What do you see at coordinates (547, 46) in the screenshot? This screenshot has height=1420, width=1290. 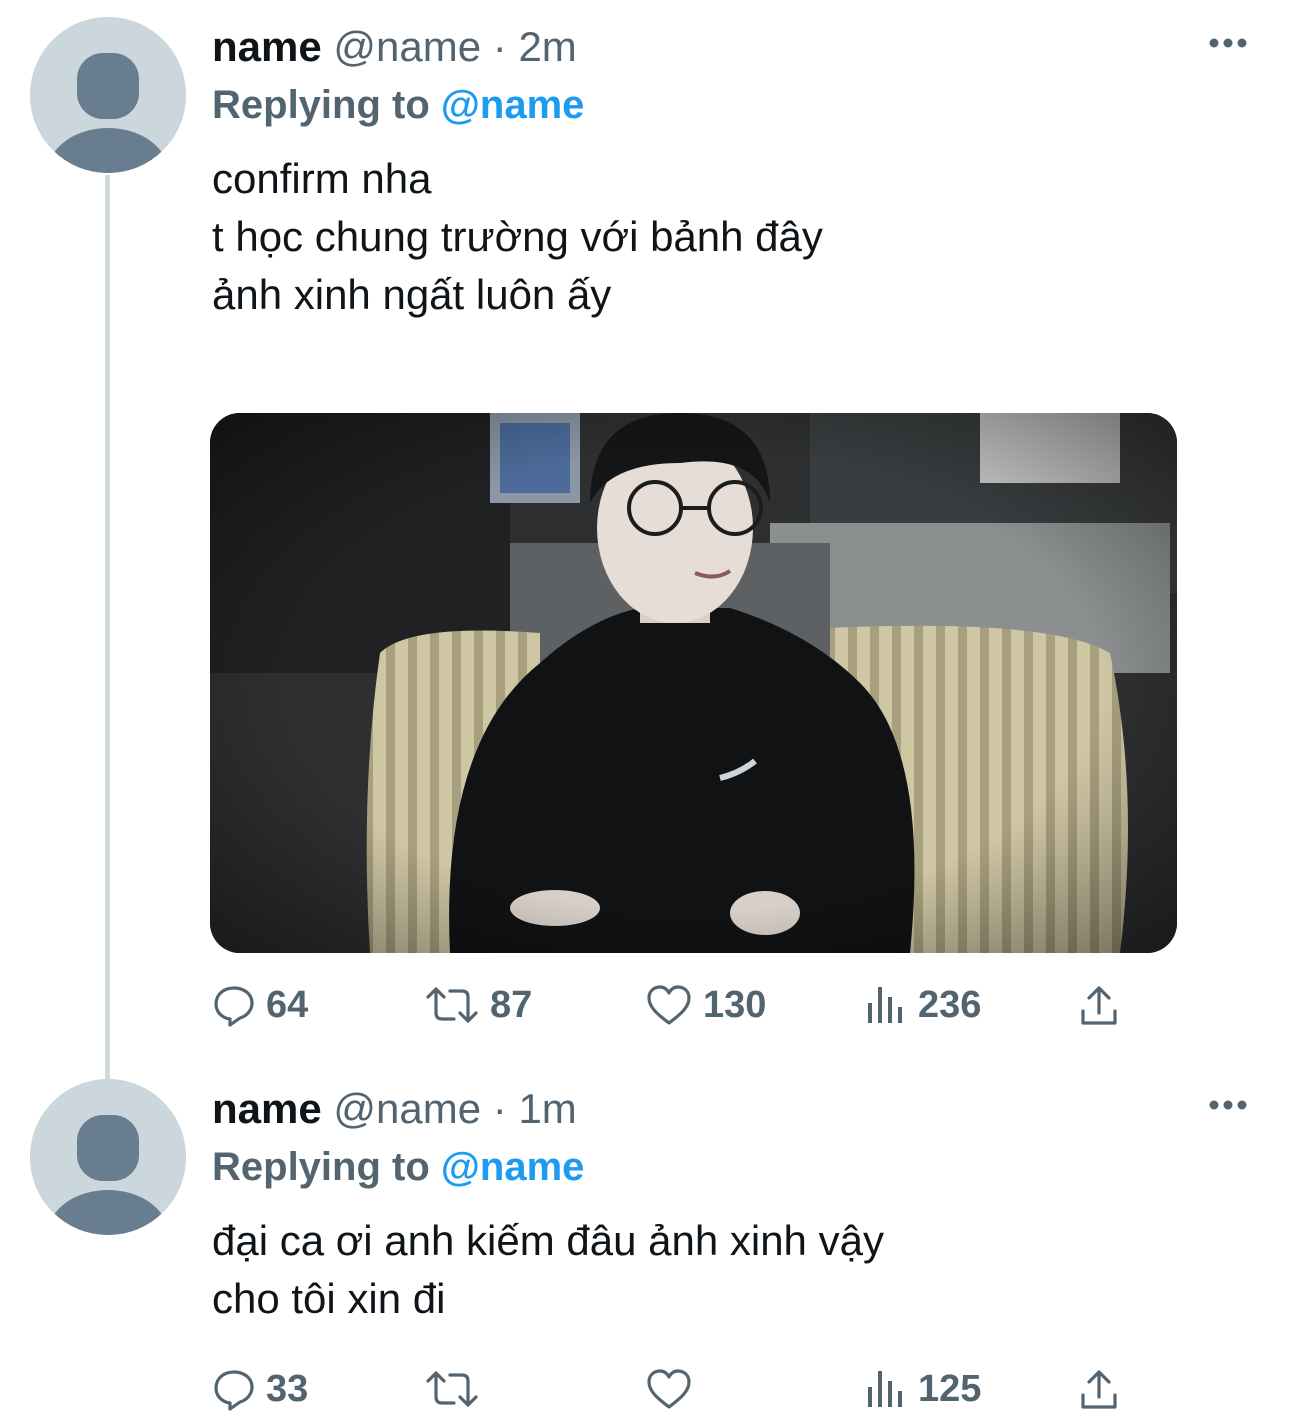 I see `timestamp: 2m` at bounding box center [547, 46].